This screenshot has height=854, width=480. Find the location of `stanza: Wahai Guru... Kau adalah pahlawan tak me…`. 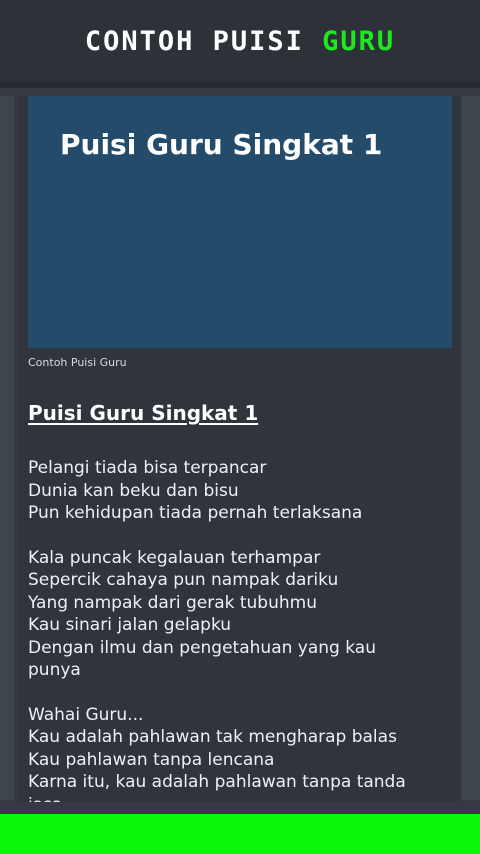

stanza: Wahai Guru... Kau adalah pahlawan tak me… is located at coordinates (238, 753).